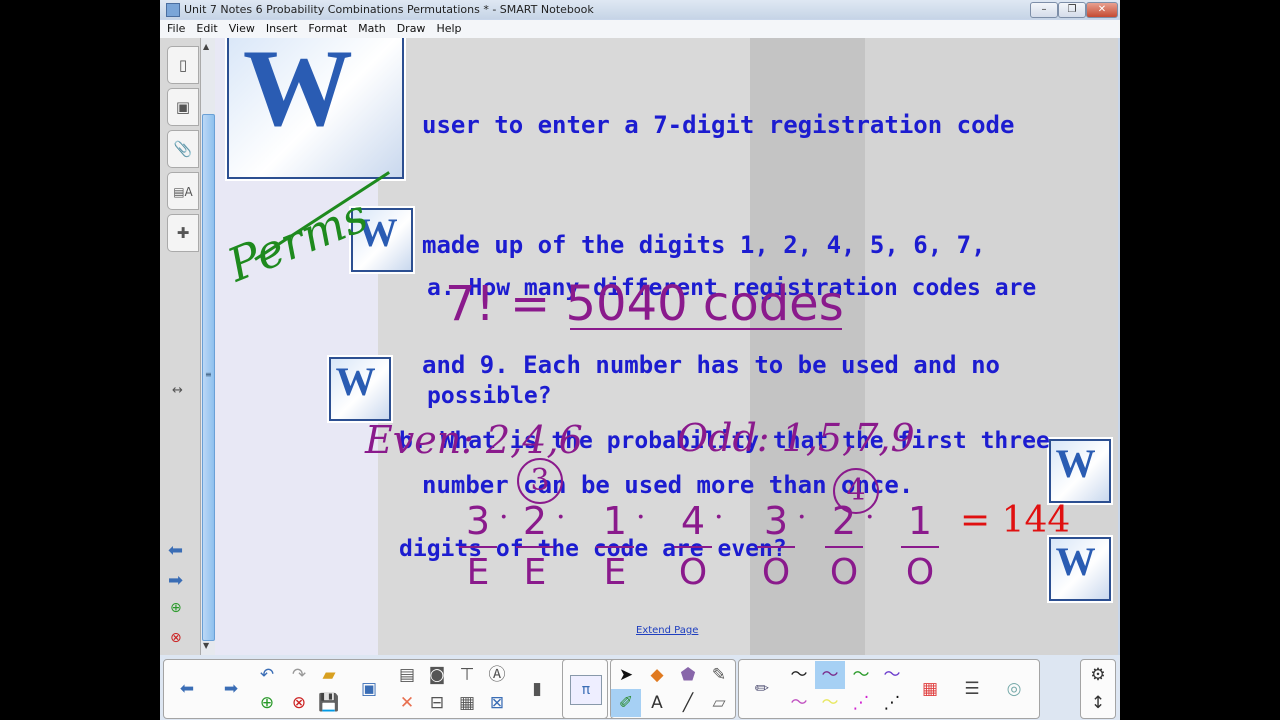 This screenshot has height=720, width=1280. I want to click on close-button: ✕, so click(1102, 10).